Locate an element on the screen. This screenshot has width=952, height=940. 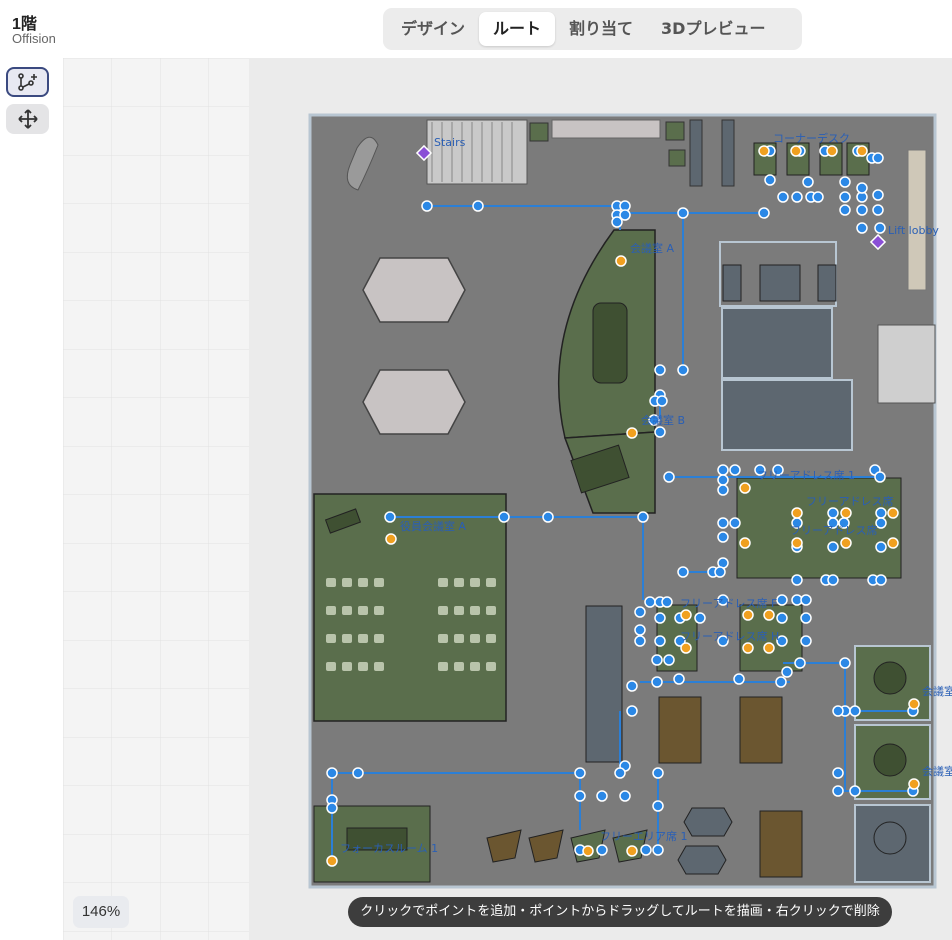
tab-route: ルート is located at coordinates (517, 29).